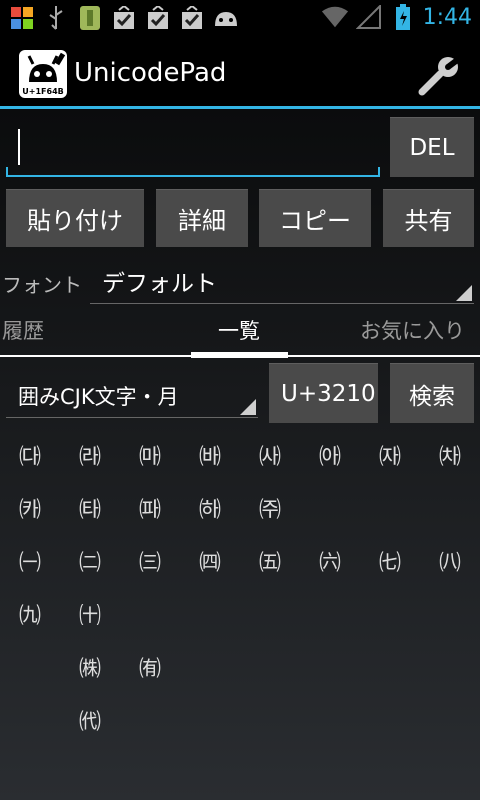 Image resolution: width=480 pixels, height=800 pixels. I want to click on usb-icon, so click(56, 18).